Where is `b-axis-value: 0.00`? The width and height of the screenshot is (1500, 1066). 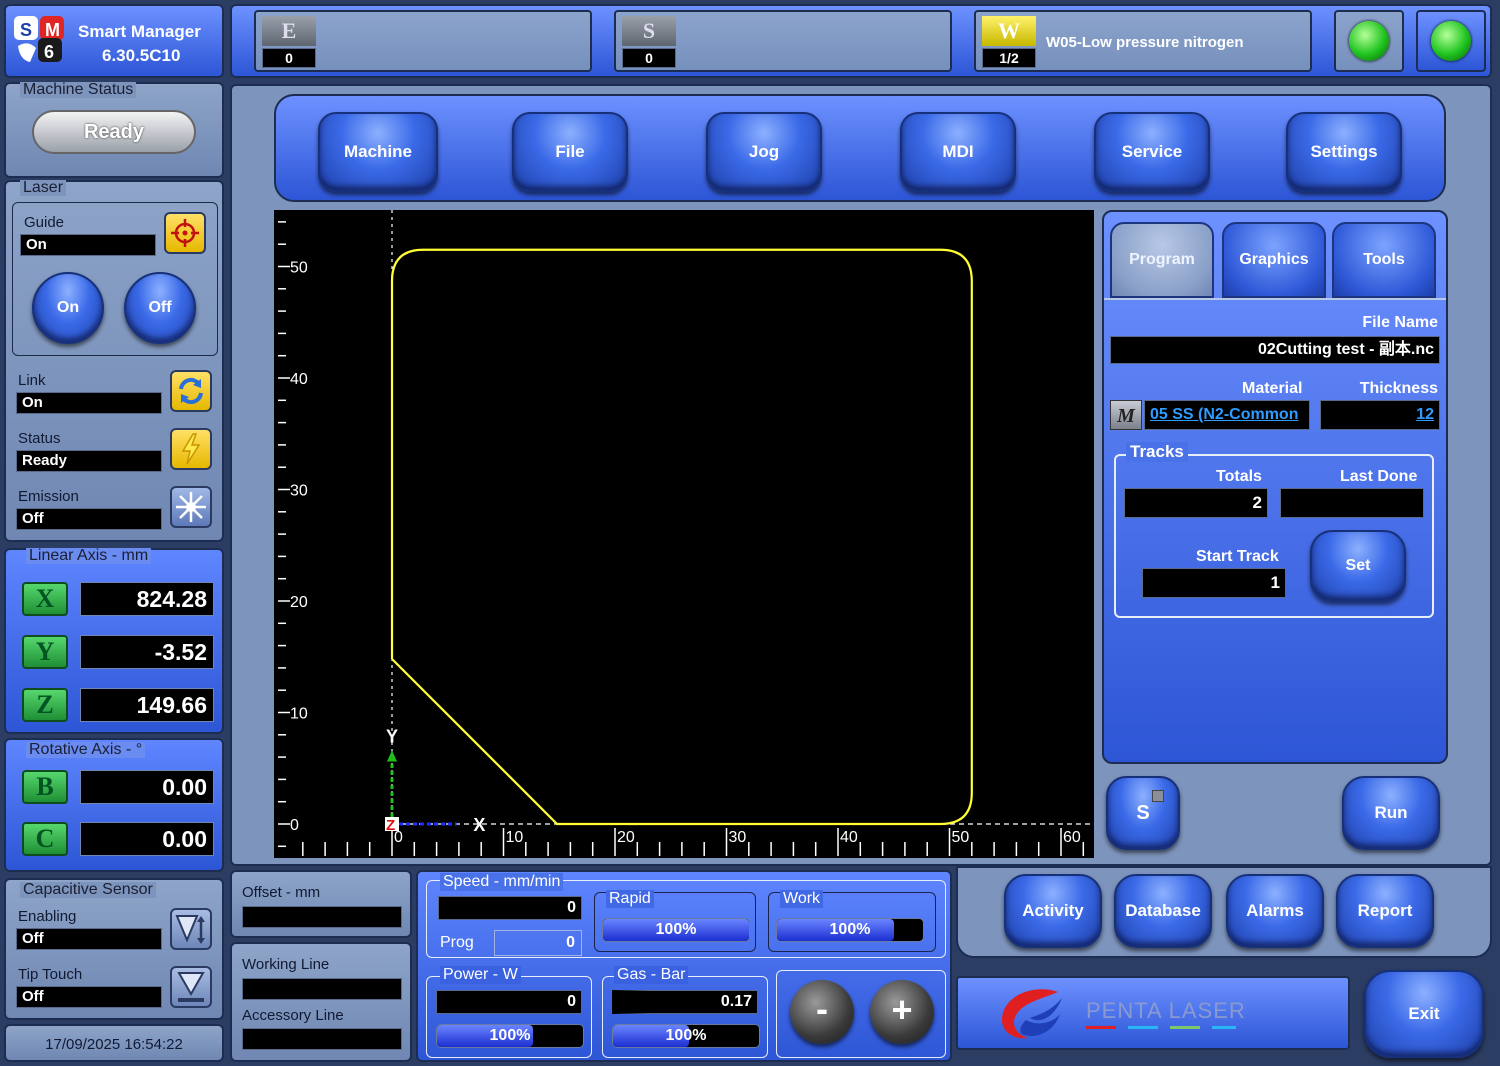 b-axis-value: 0.00 is located at coordinates (147, 787).